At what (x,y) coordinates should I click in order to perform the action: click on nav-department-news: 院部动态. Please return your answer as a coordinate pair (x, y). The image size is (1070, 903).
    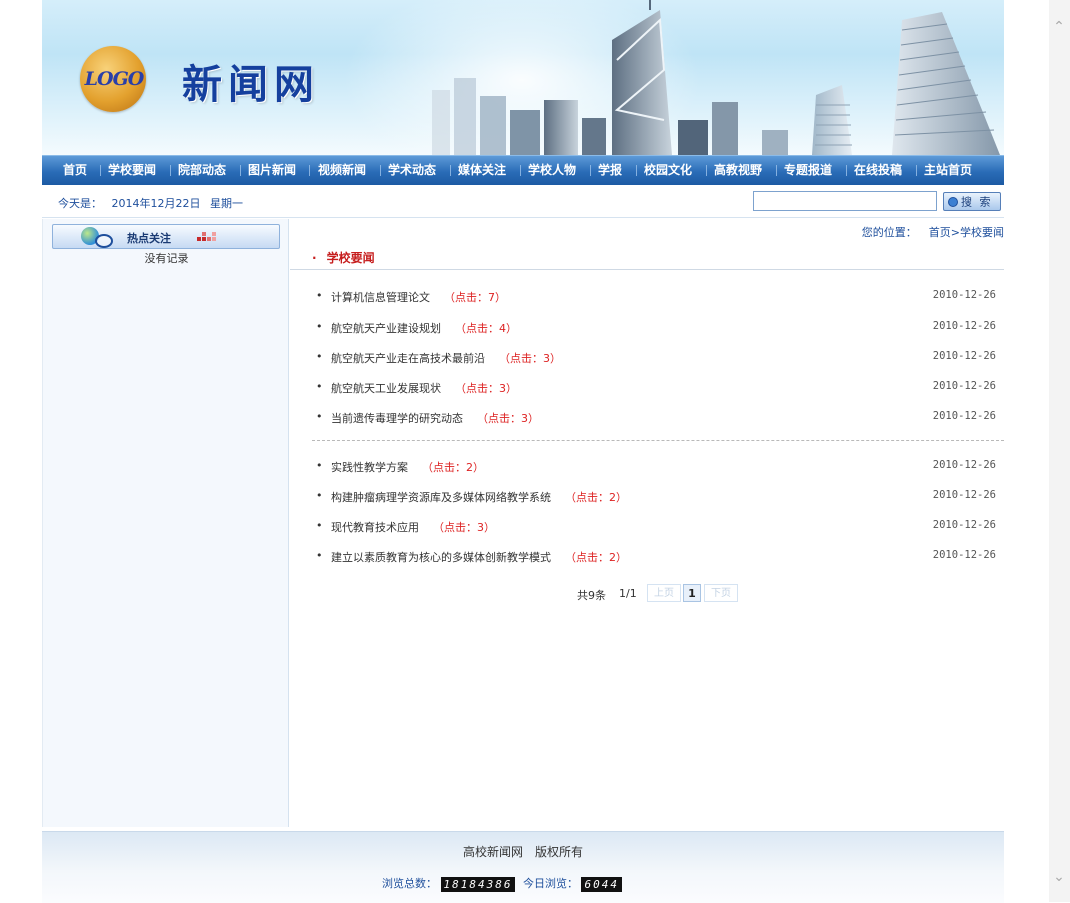
    Looking at the image, I should click on (202, 170).